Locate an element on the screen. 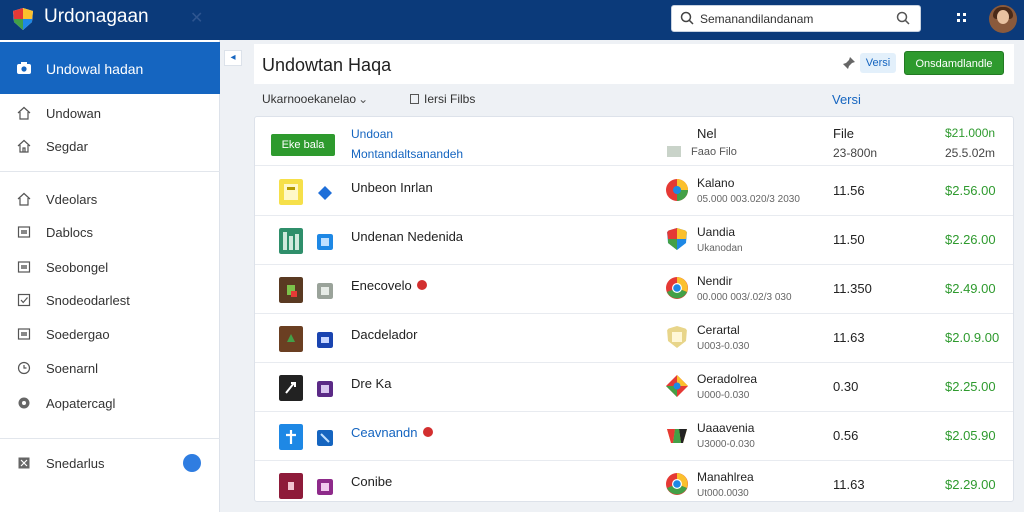  sidebar-item-label: Undowal hadan is located at coordinates (95, 69).